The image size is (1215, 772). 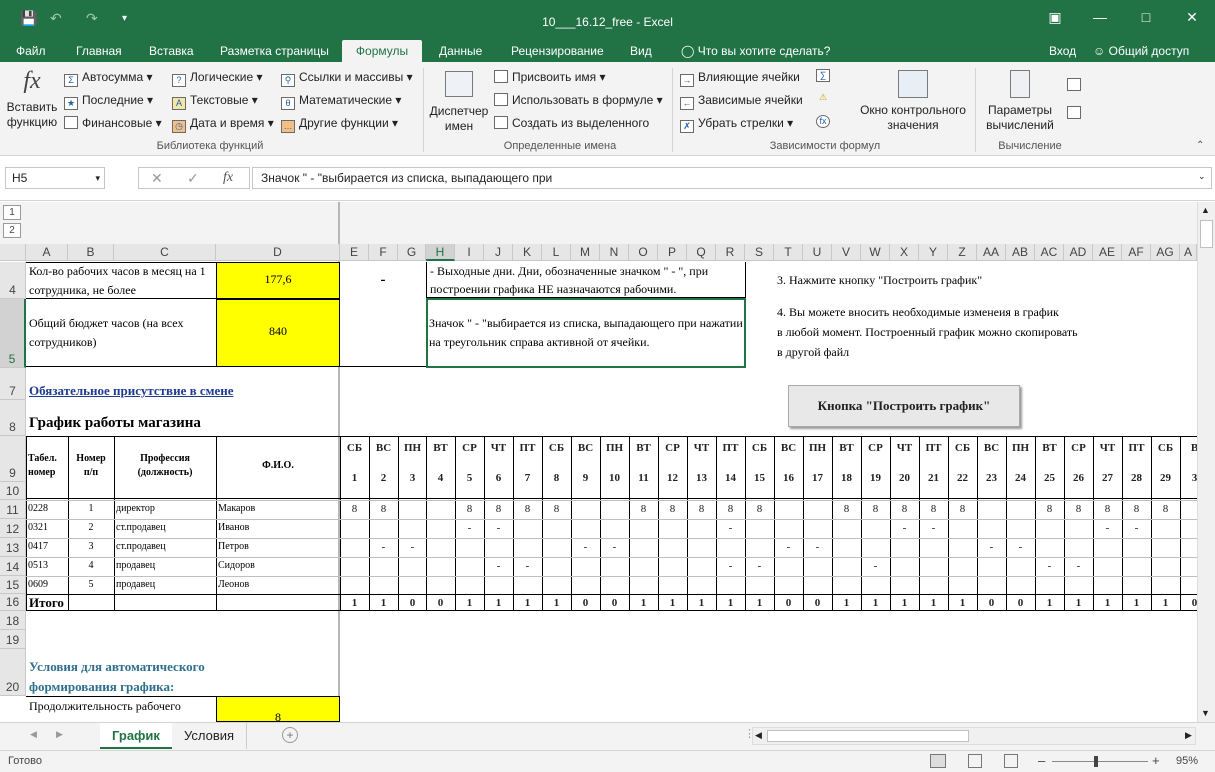 What do you see at coordinates (347, 77) in the screenshot?
I see `lookup-button: ⚲ Ссылки и массивы ▾` at bounding box center [347, 77].